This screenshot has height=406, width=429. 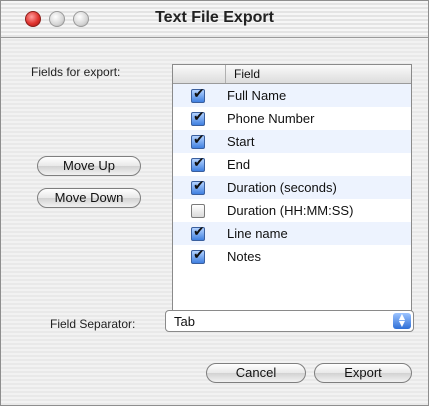 I want to click on field-separator-label: Field Separator:, so click(x=93, y=324).